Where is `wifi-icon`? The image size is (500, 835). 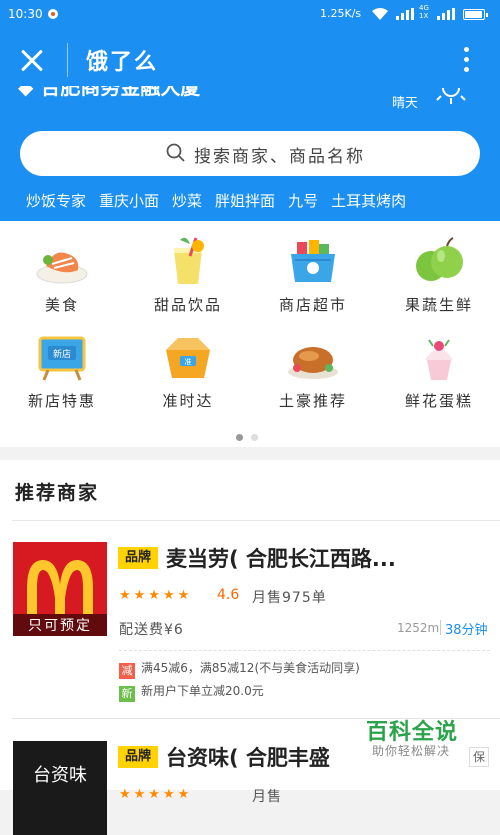
wifi-icon is located at coordinates (380, 15).